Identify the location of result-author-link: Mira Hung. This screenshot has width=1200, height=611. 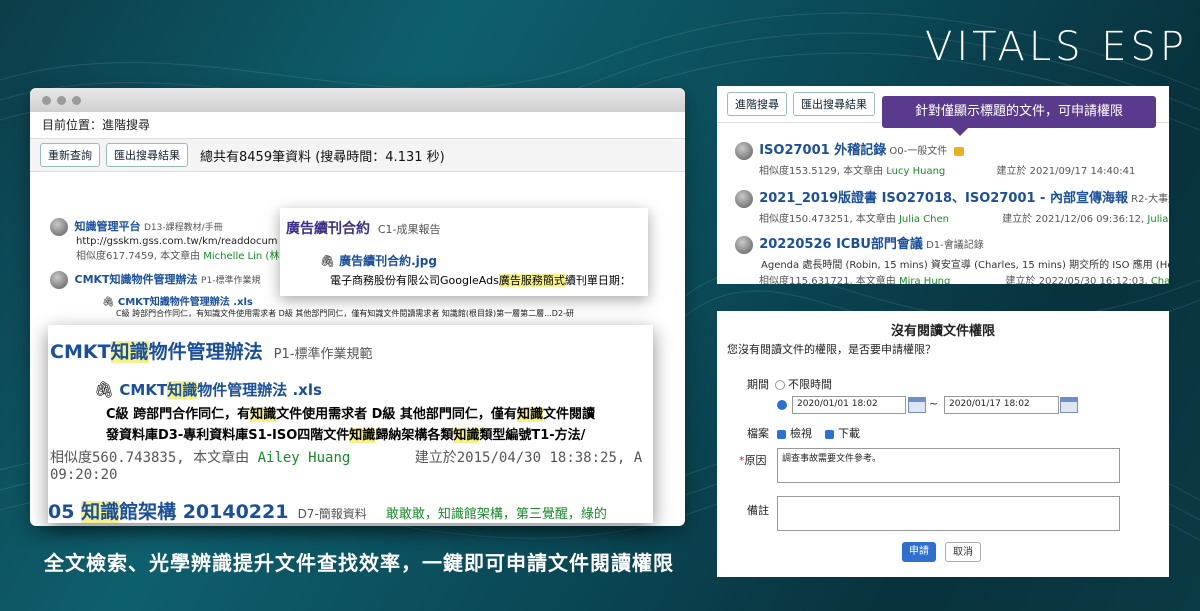
(924, 280).